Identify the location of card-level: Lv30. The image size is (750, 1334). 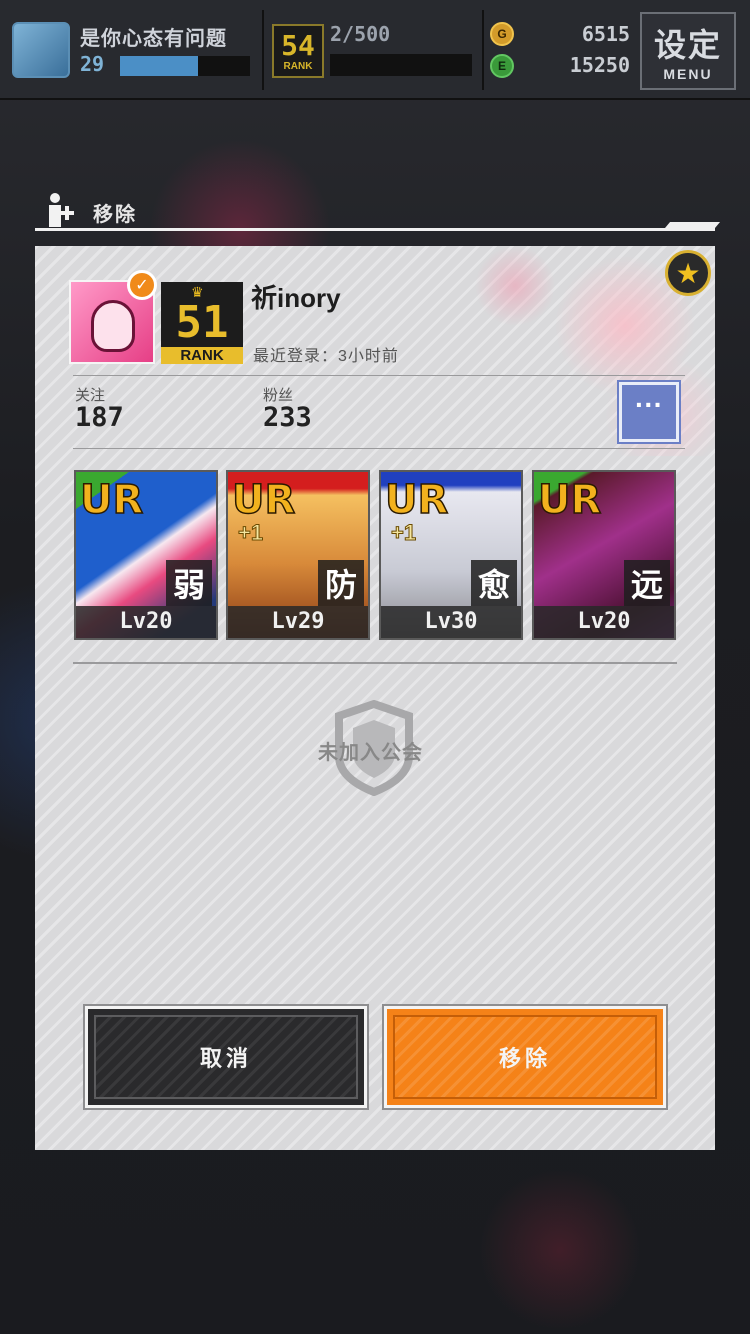
(451, 622).